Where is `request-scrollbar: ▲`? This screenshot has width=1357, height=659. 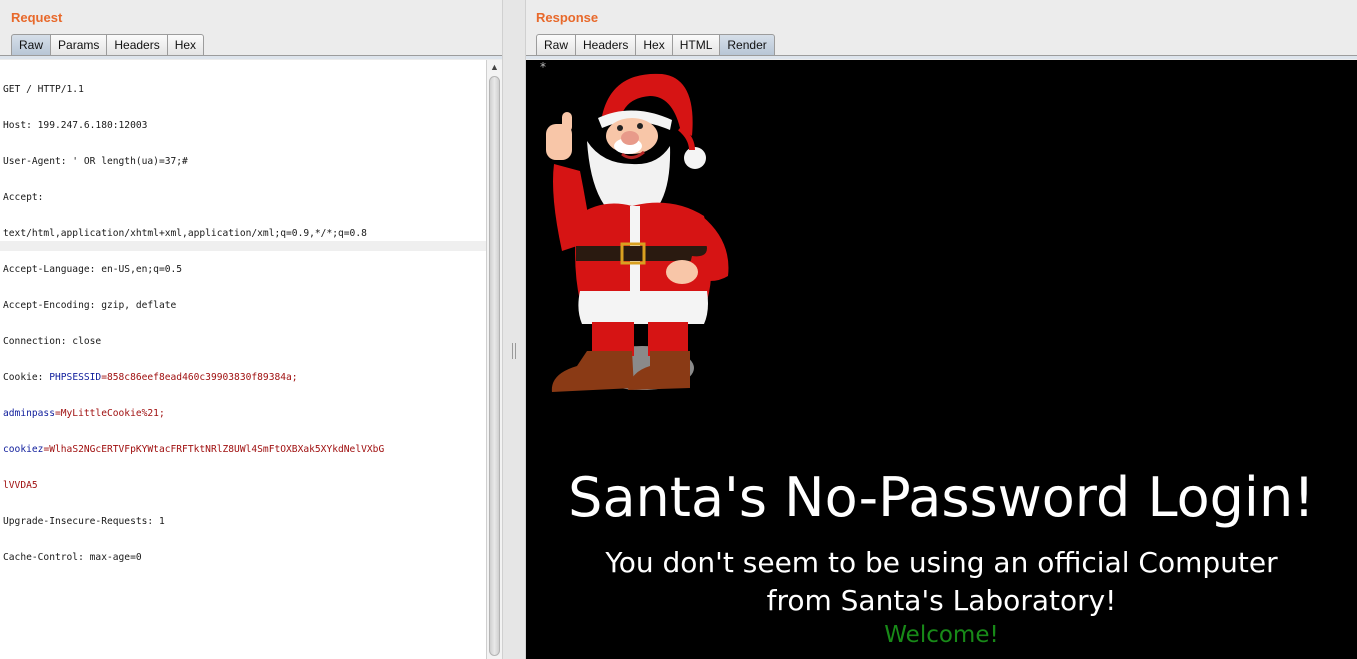
request-scrollbar: ▲ is located at coordinates (494, 359).